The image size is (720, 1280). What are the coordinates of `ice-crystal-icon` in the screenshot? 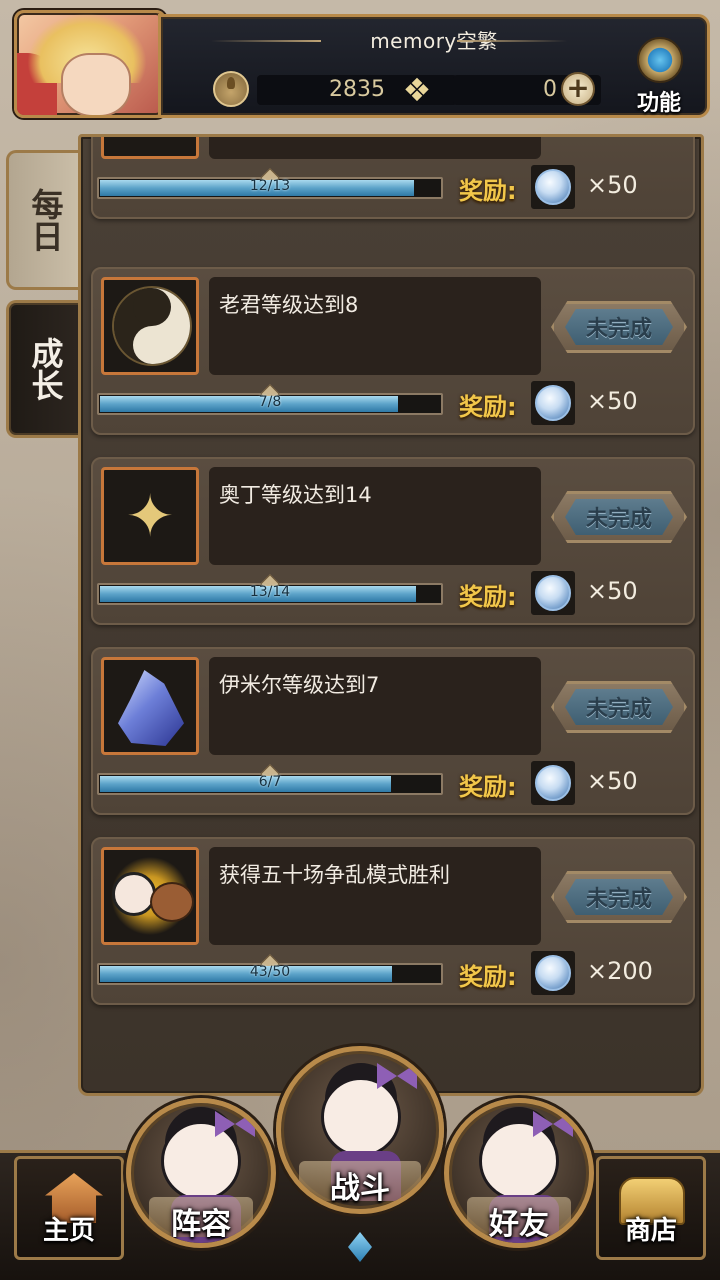 It's located at (150, 706).